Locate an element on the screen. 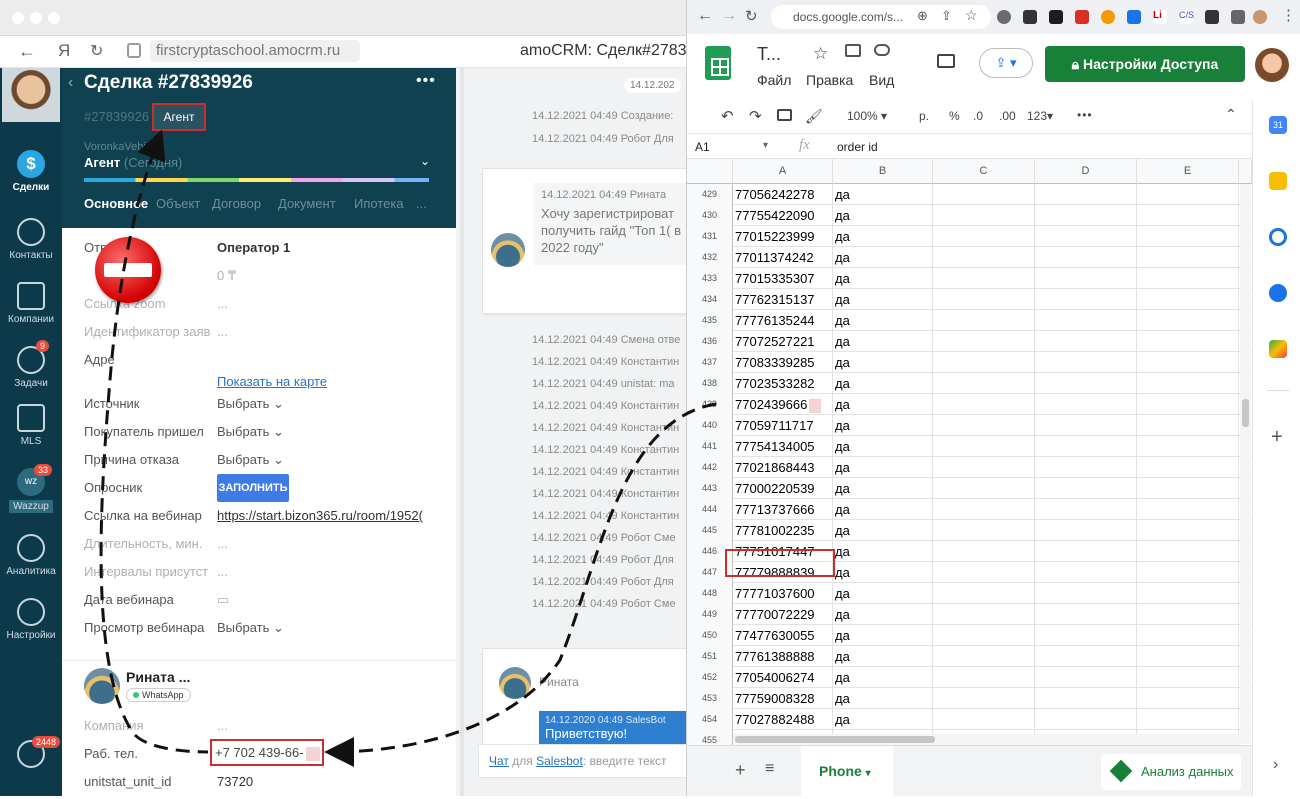  arrow-cell-to-phone is located at coordinates (520, 584).